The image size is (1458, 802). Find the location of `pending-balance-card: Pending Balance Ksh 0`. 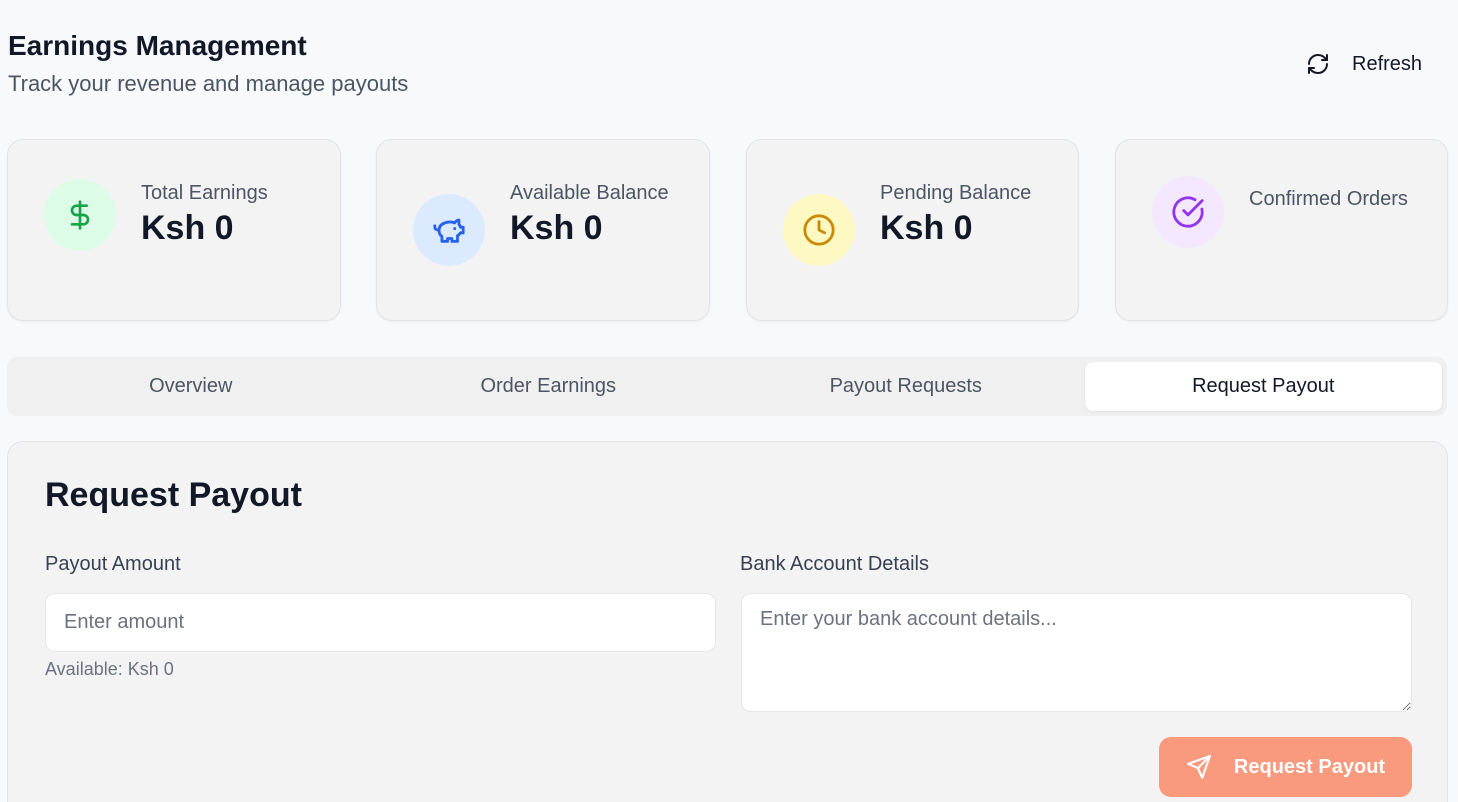

pending-balance-card: Pending Balance Ksh 0 is located at coordinates (912, 230).